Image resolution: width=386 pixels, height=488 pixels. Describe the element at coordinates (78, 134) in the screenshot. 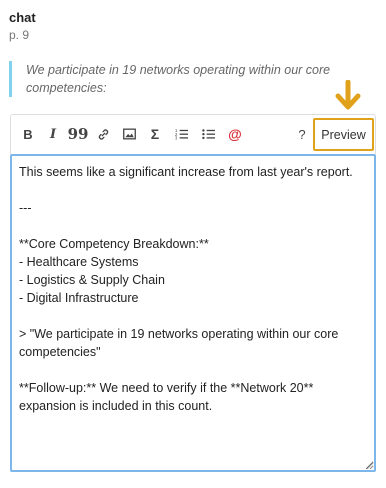

I see `quote-button: 99` at that location.